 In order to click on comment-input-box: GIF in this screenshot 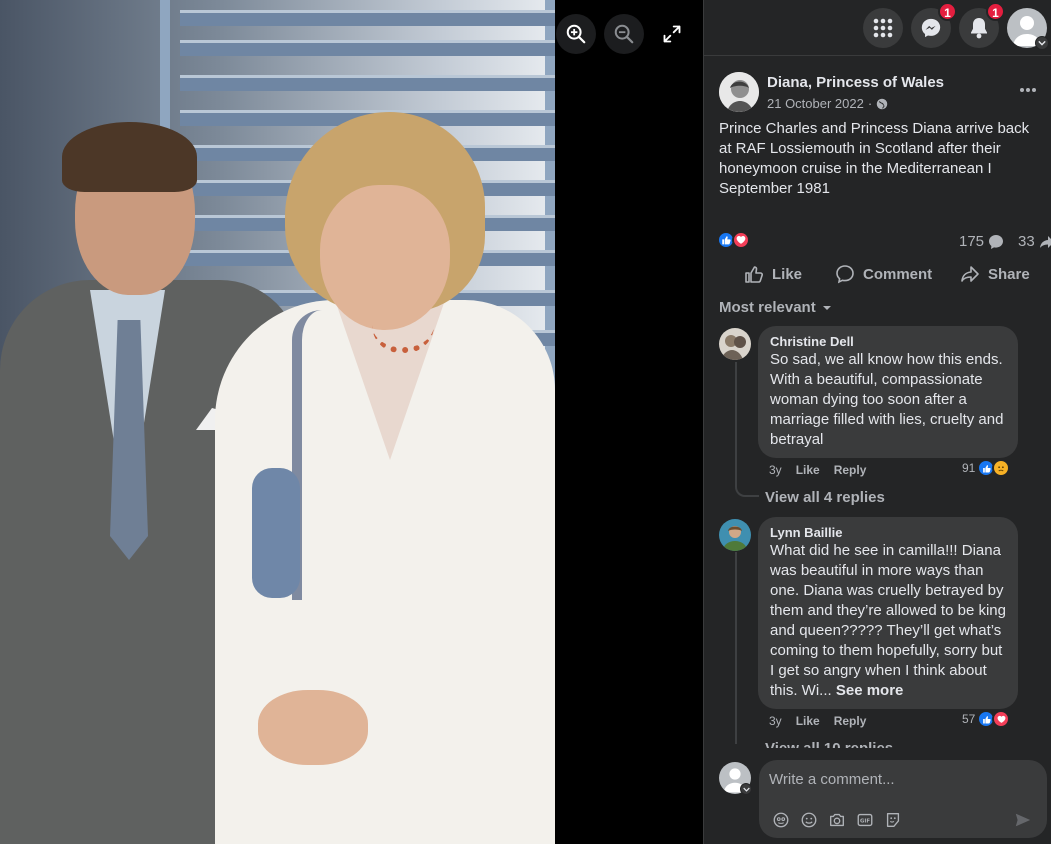, I will do `click(903, 799)`.